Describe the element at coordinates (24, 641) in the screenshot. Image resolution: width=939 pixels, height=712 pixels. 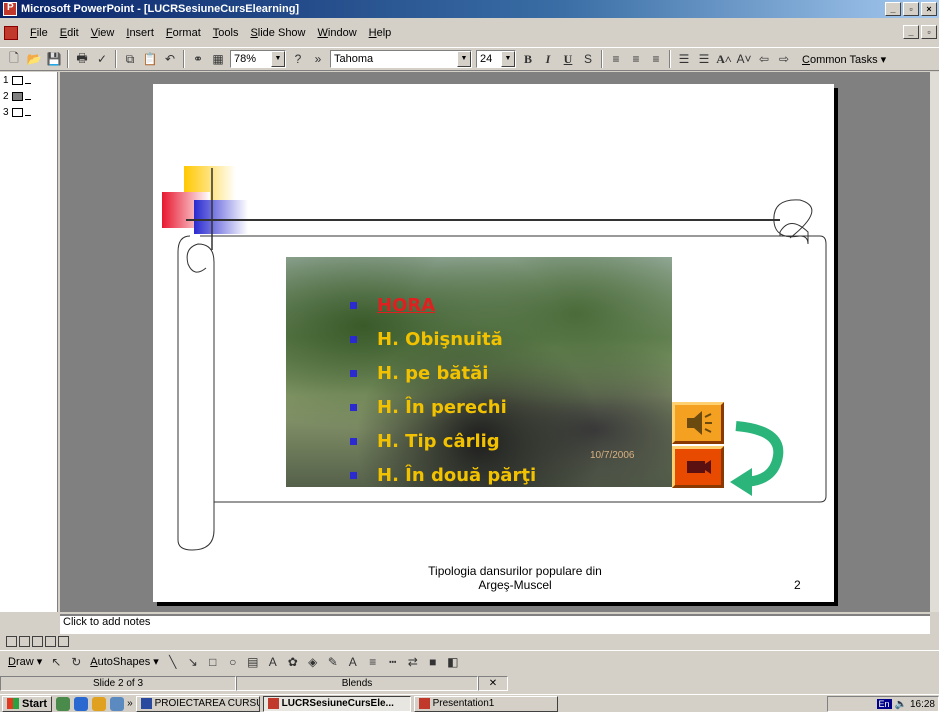
I see `outline-view-button` at that location.